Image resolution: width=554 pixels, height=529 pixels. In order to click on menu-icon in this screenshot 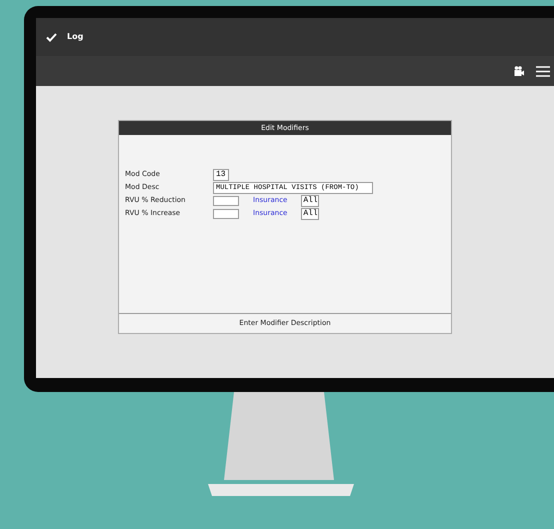, I will do `click(543, 71)`.